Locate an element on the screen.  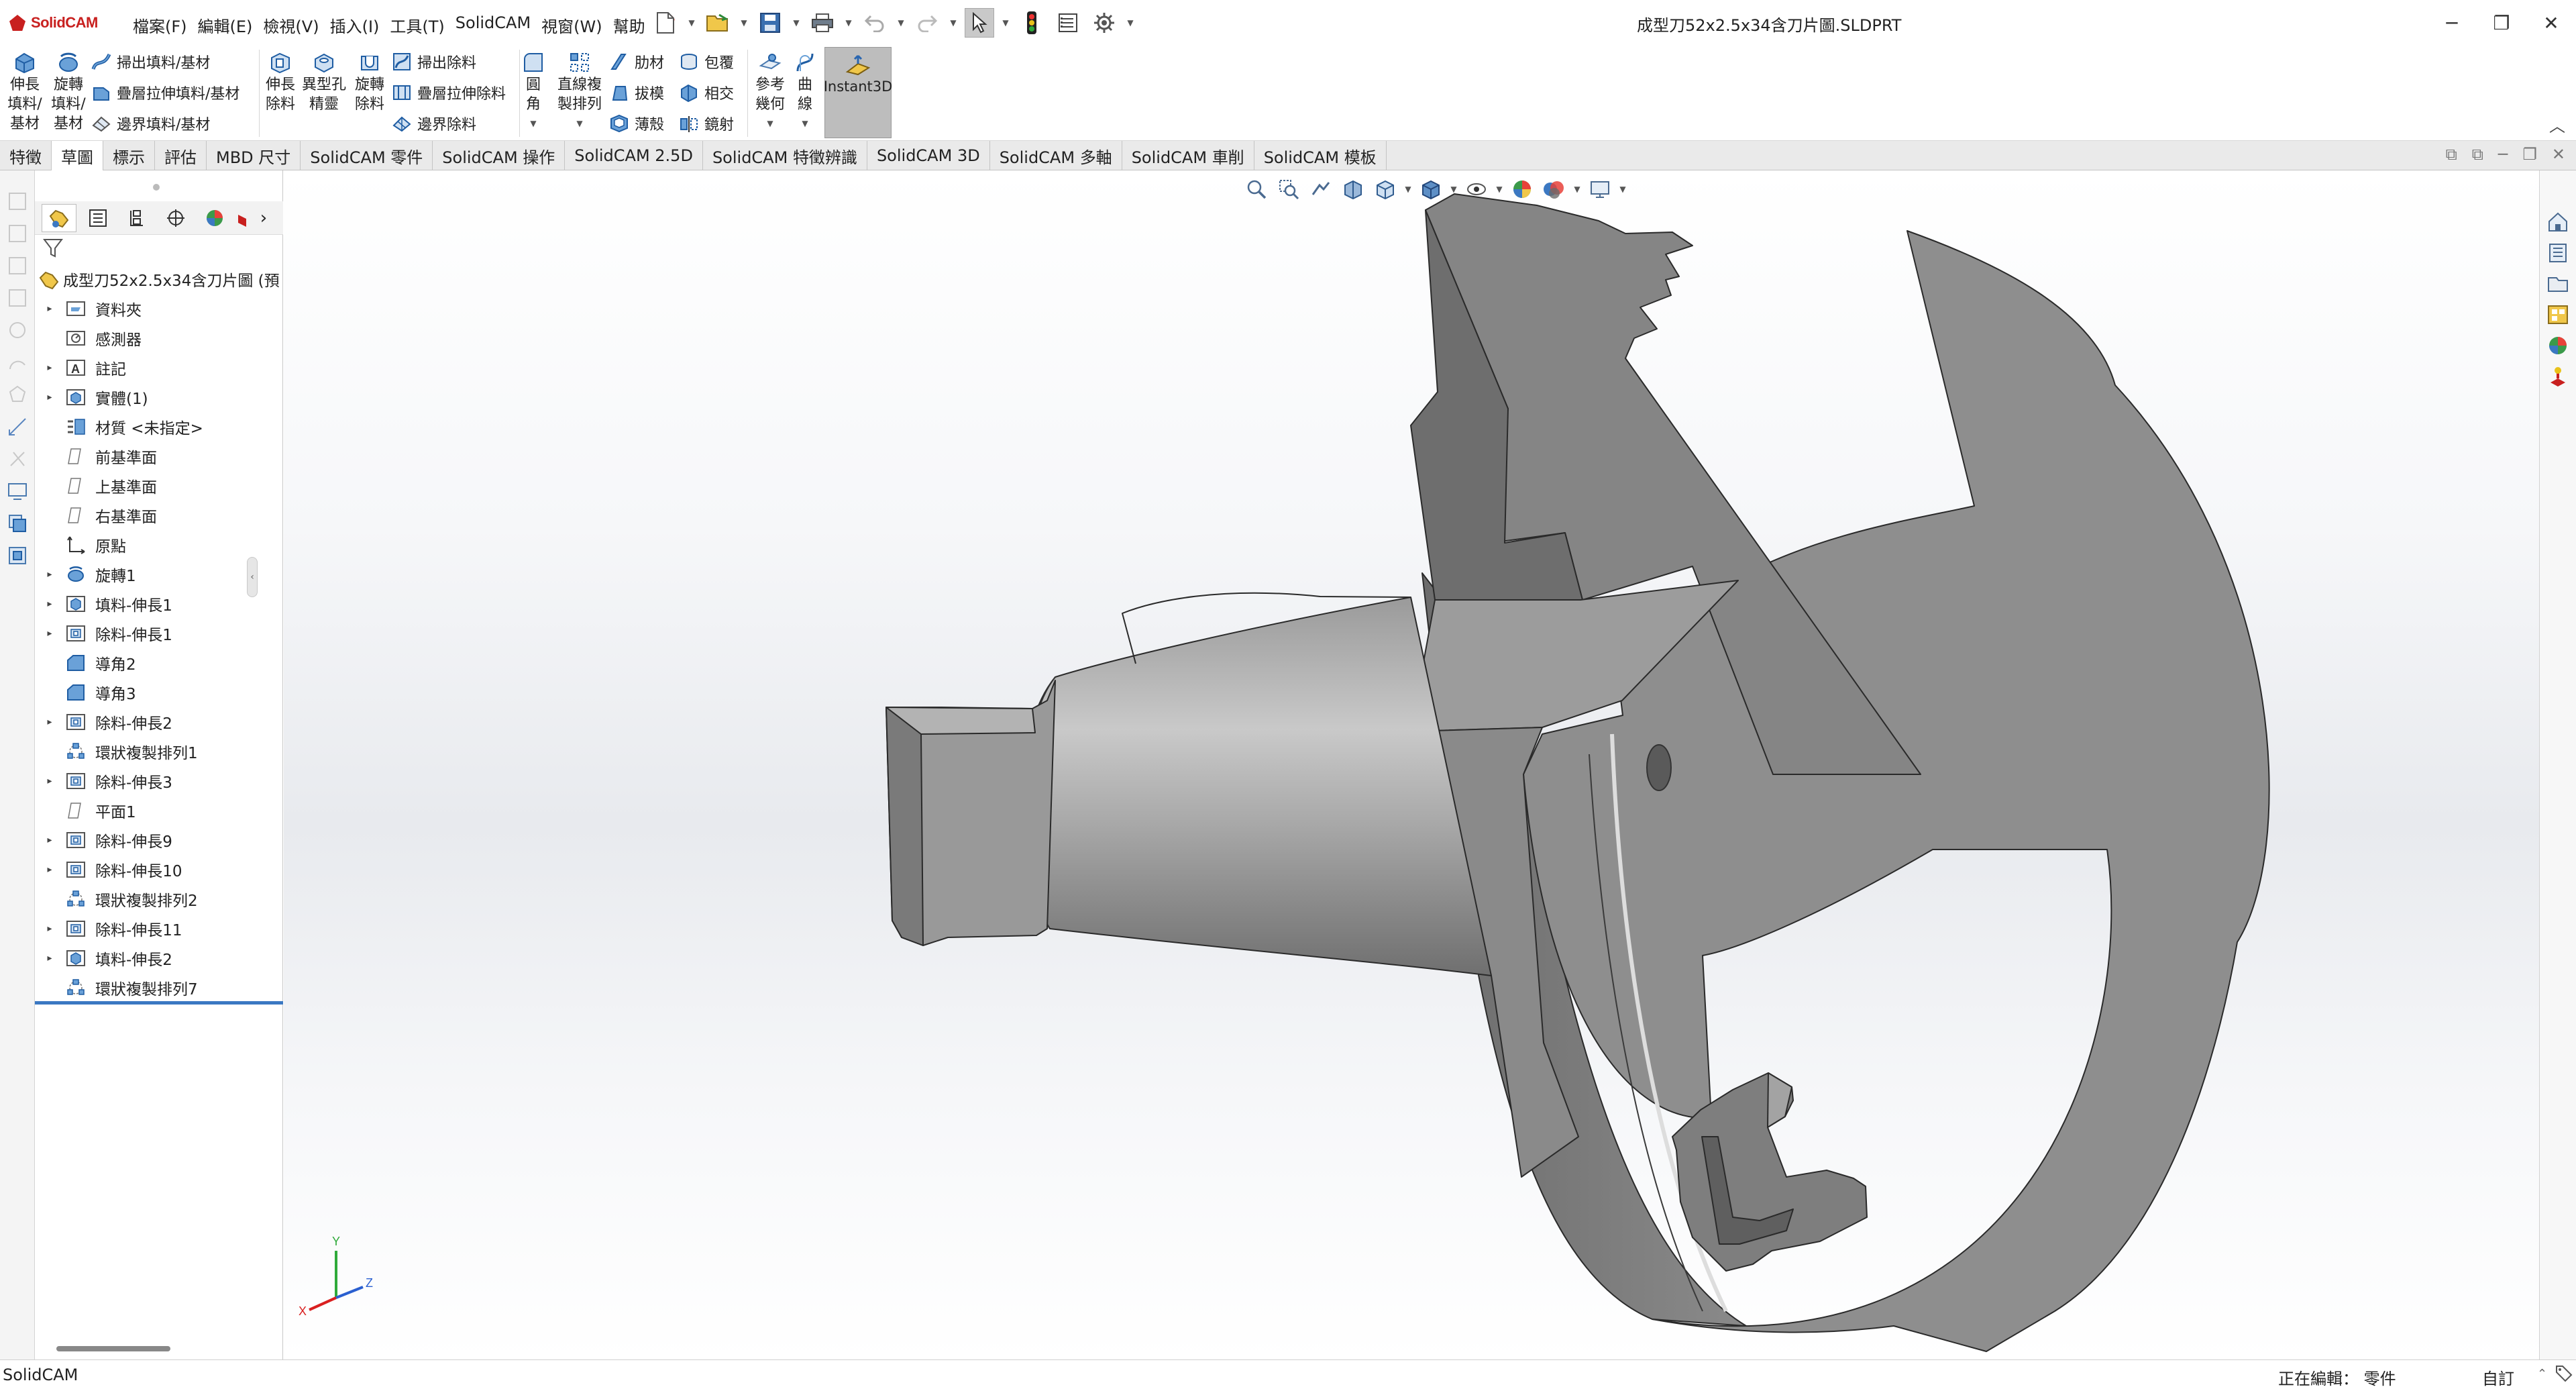
undo-icon is located at coordinates (875, 23).